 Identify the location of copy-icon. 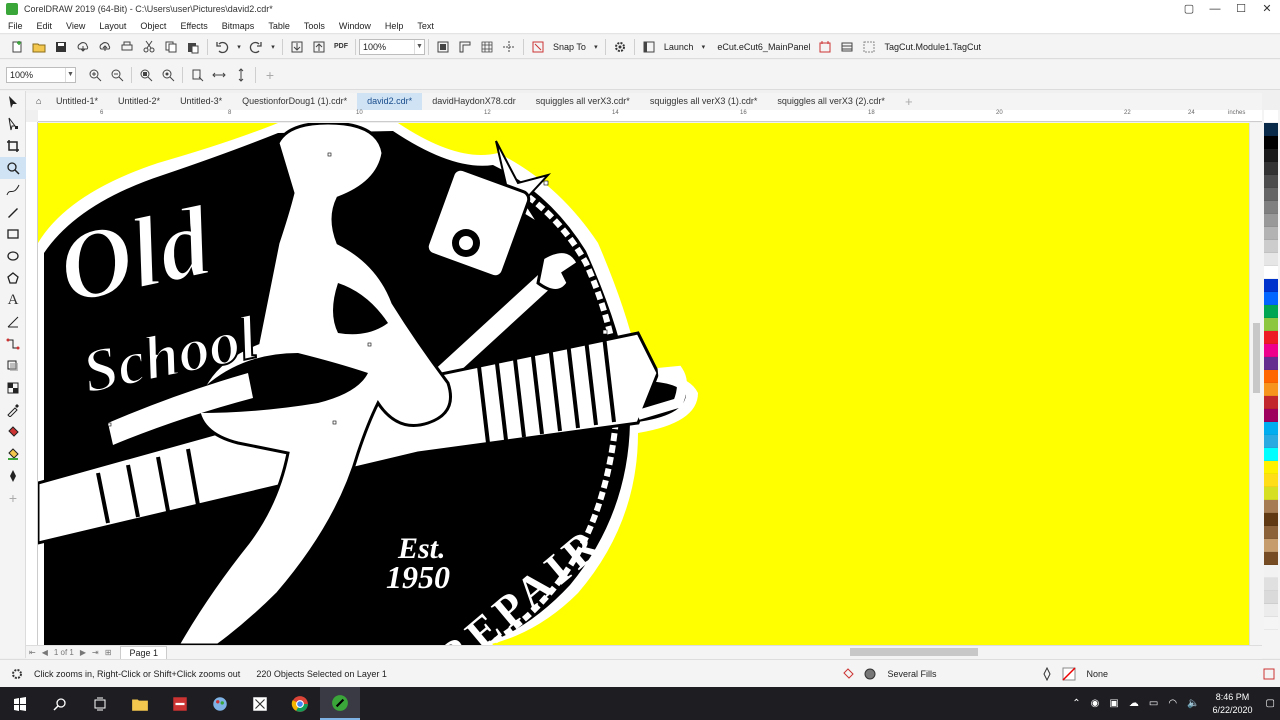
(171, 47).